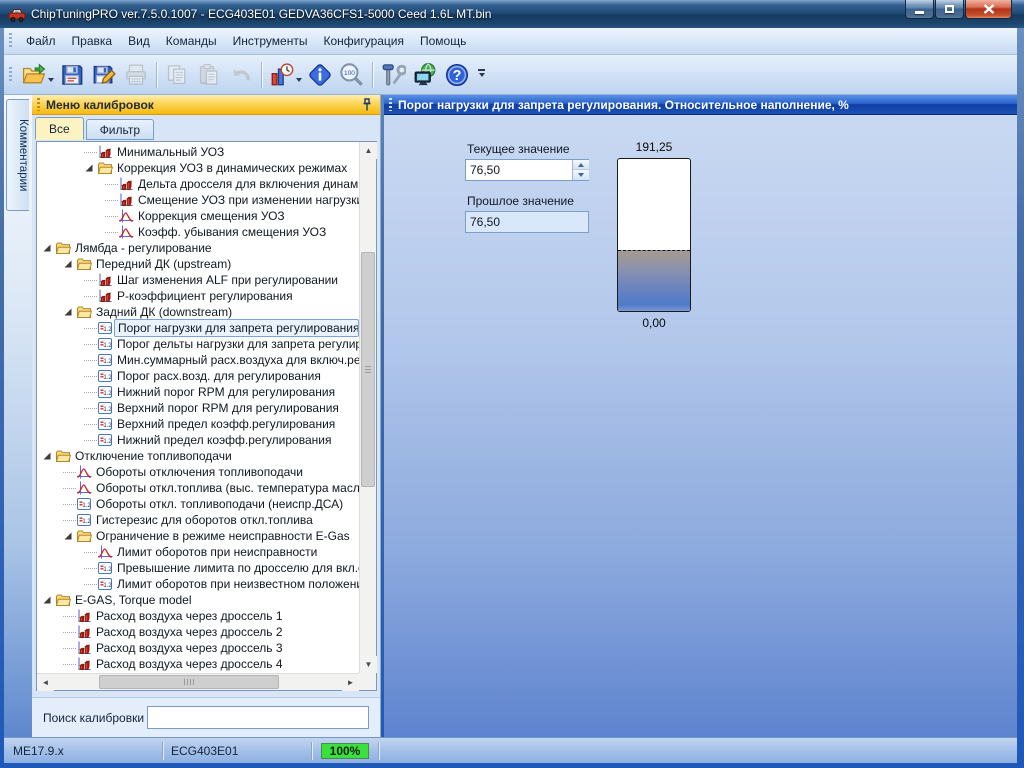 The image size is (1024, 768). What do you see at coordinates (919, 9) in the screenshot?
I see `minimize-button` at bounding box center [919, 9].